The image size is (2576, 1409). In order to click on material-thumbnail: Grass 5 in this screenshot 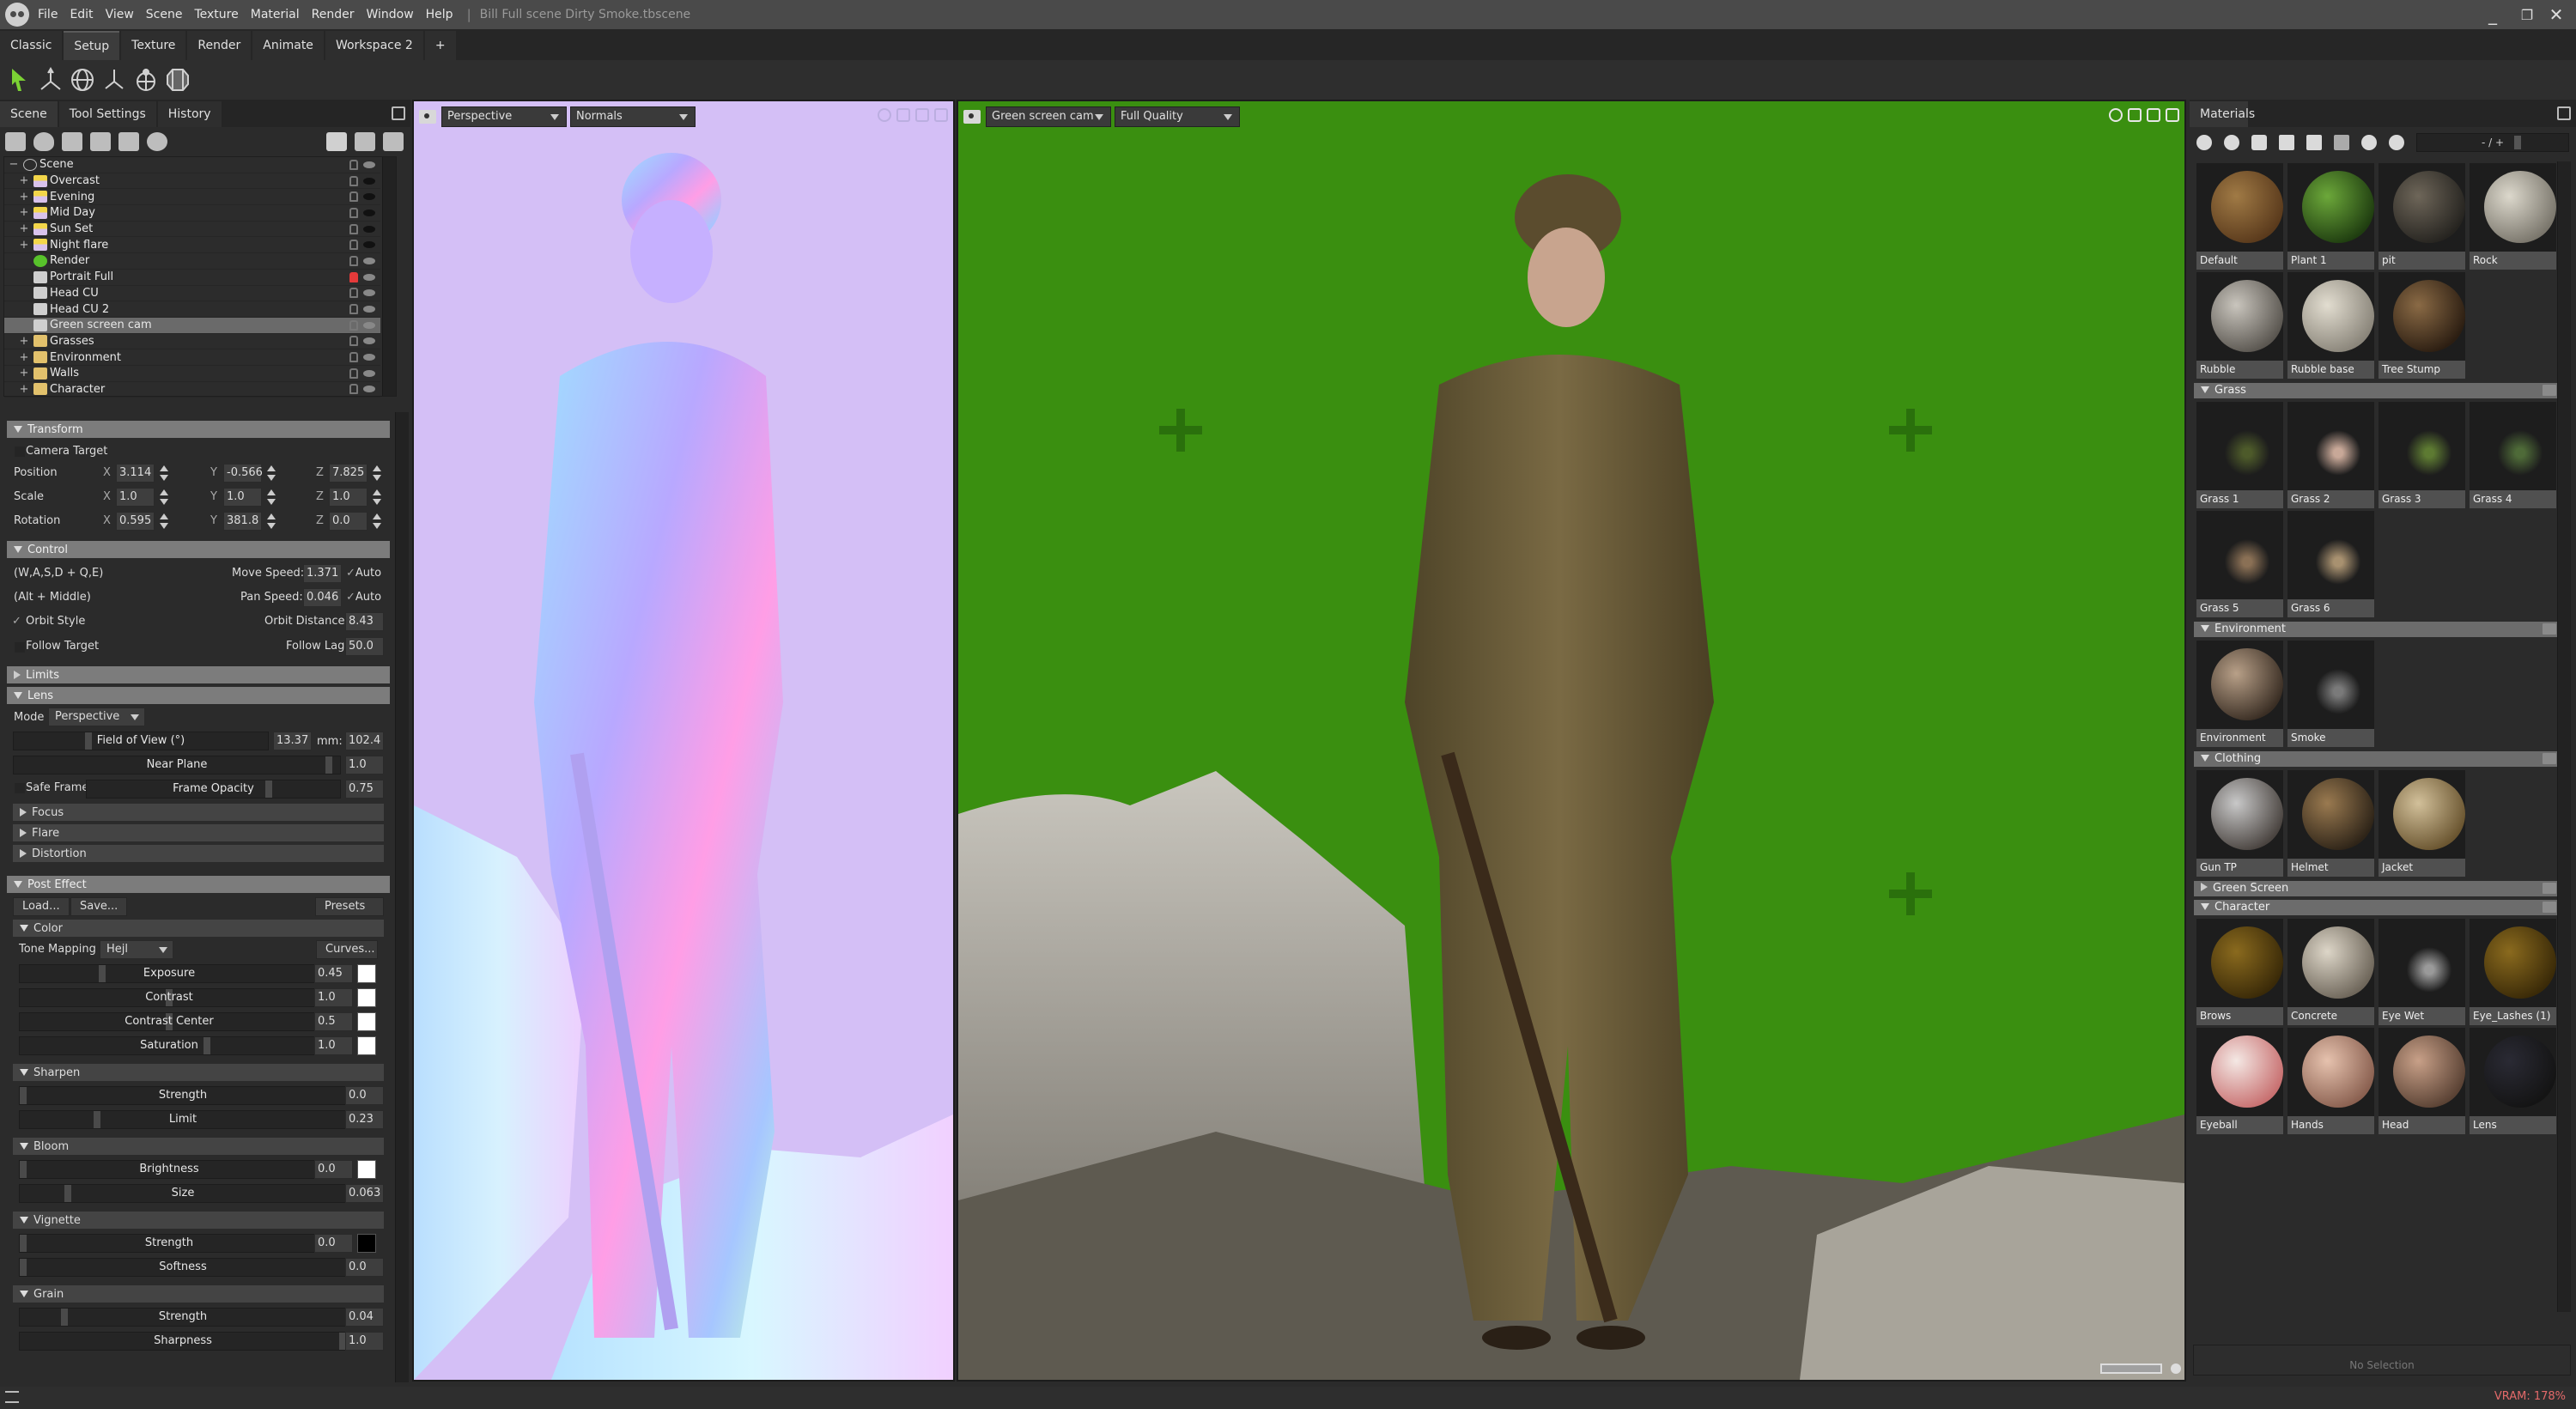, I will do `click(2239, 564)`.